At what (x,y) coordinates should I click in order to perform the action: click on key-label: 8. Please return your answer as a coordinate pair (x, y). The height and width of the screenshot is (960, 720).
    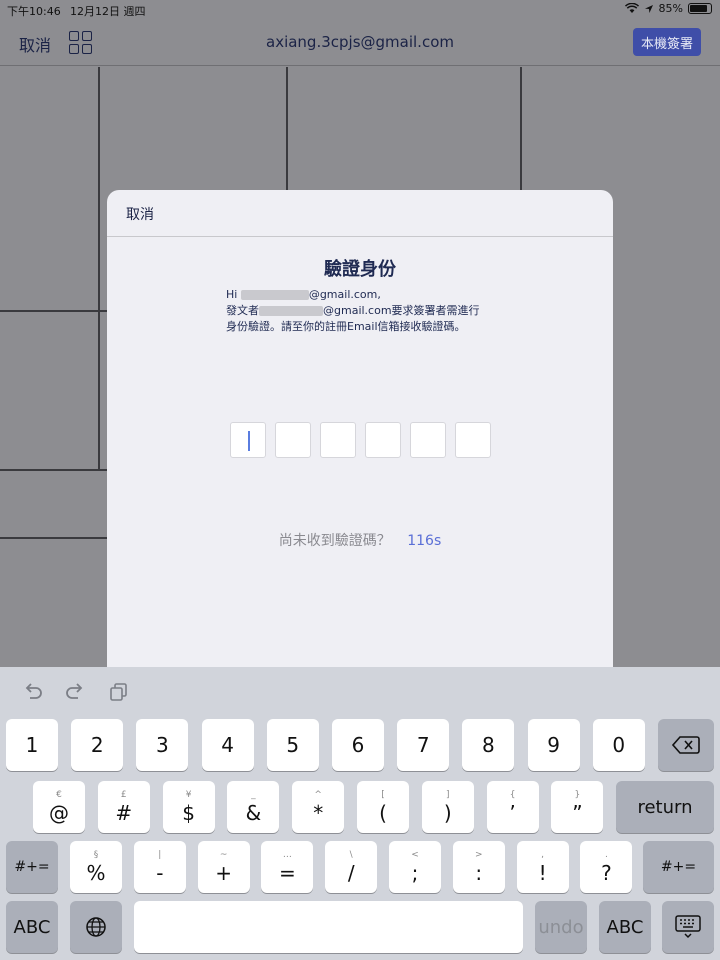
    Looking at the image, I should click on (488, 745).